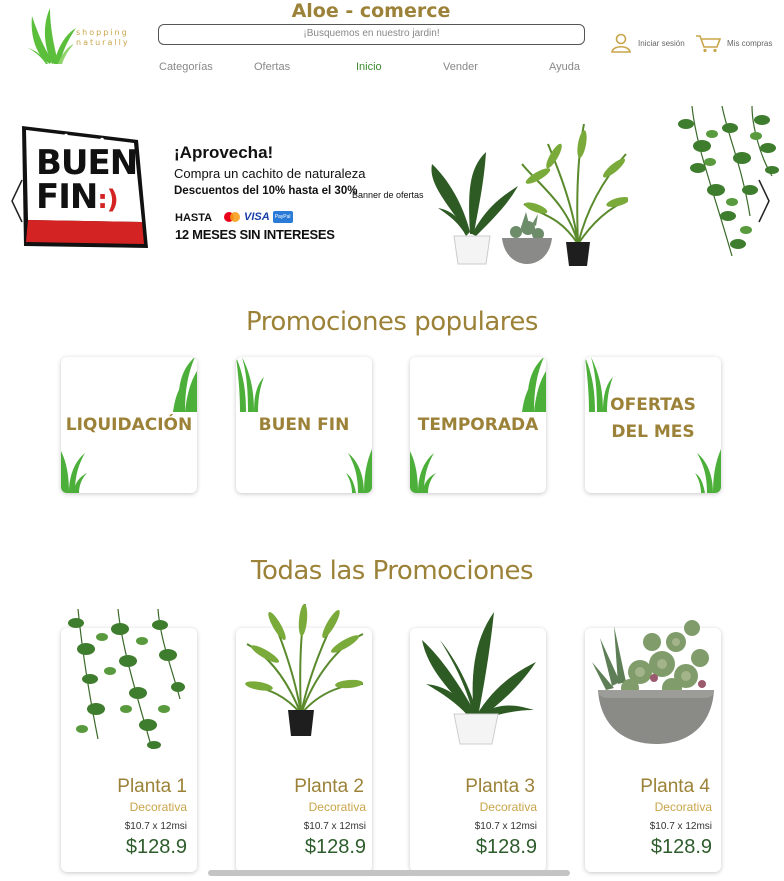 This screenshot has height=881, width=784. What do you see at coordinates (369, 67) in the screenshot?
I see `nav-inicio: Inicio` at bounding box center [369, 67].